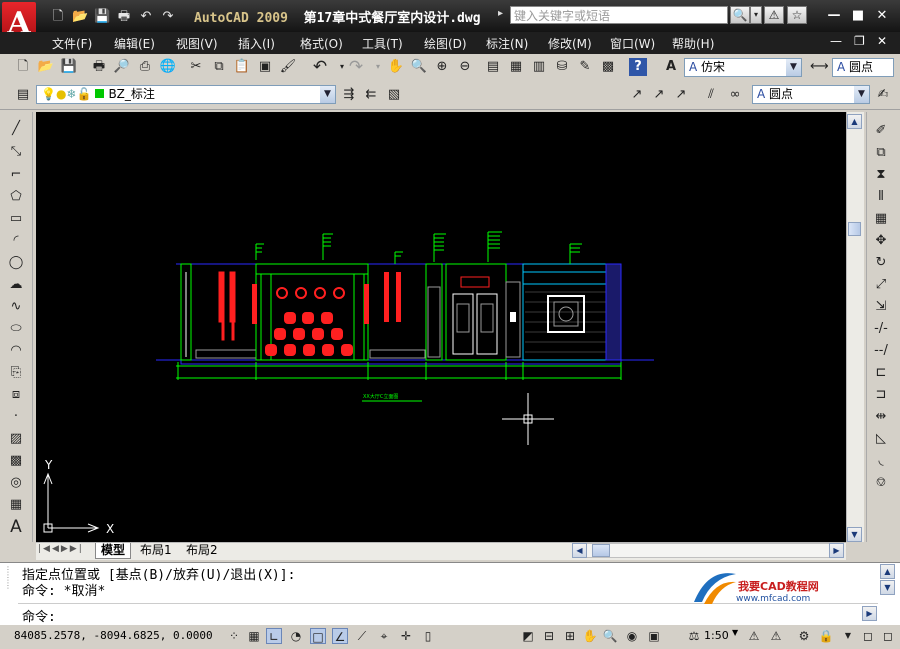 The image size is (900, 649). I want to click on pan-icon: ✋, so click(590, 636).